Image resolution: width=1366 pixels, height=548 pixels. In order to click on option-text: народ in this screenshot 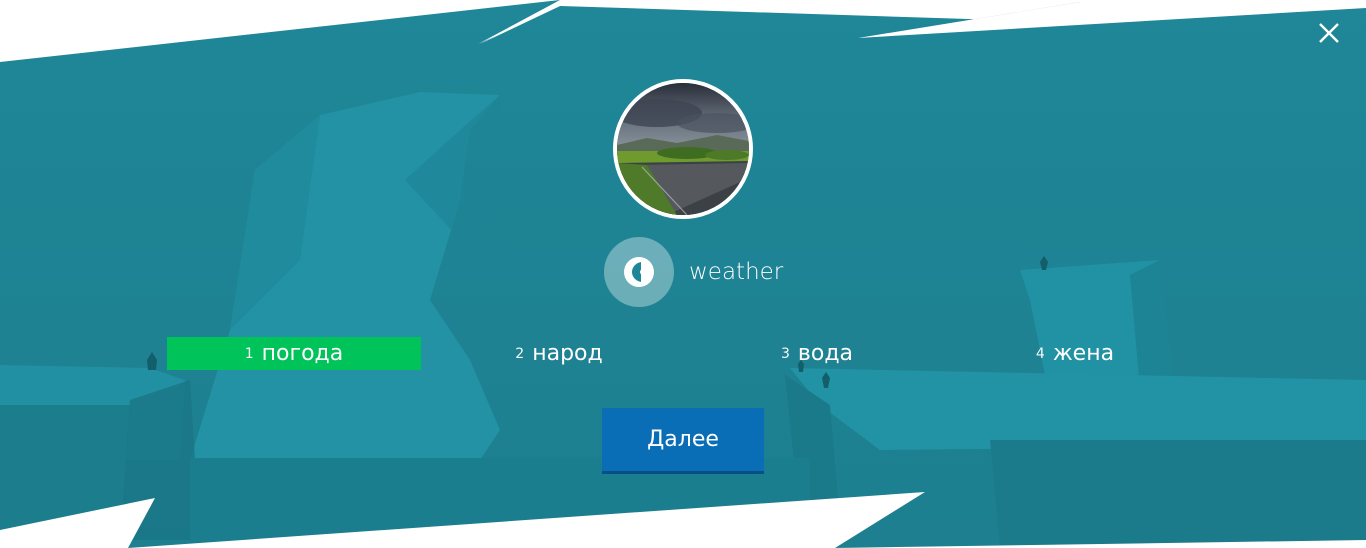, I will do `click(567, 353)`.